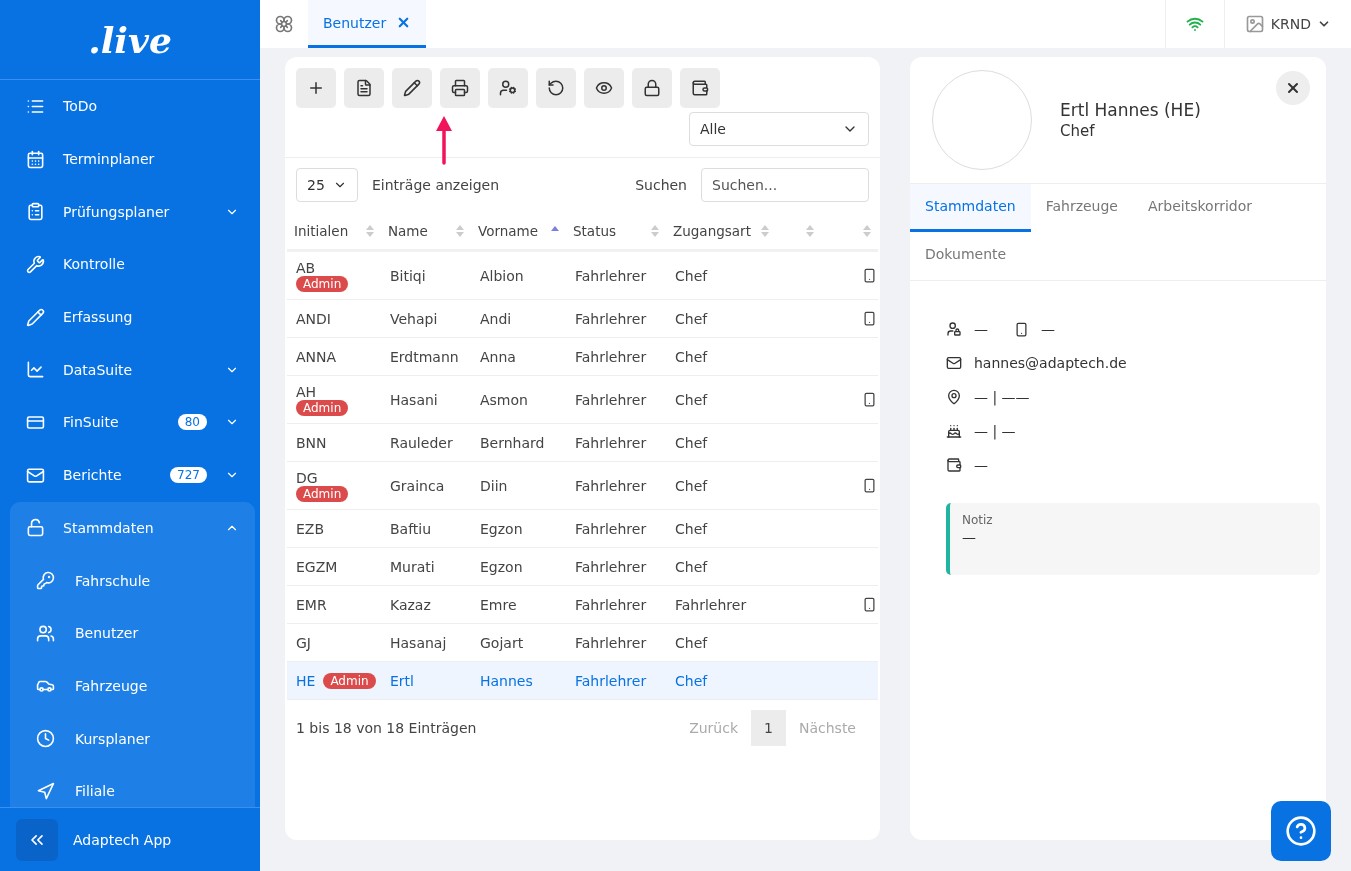 This screenshot has width=1351, height=871. What do you see at coordinates (1078, 131) in the screenshot?
I see `user-role: Chef` at bounding box center [1078, 131].